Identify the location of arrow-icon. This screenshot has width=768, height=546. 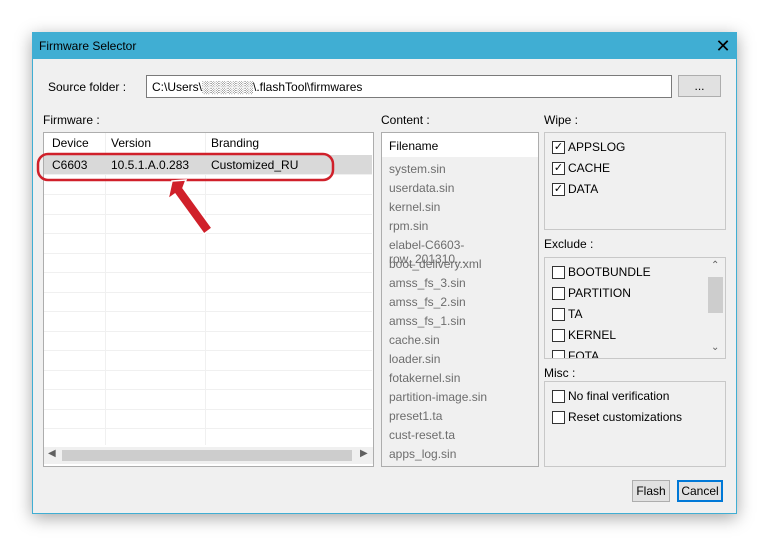
(190, 207).